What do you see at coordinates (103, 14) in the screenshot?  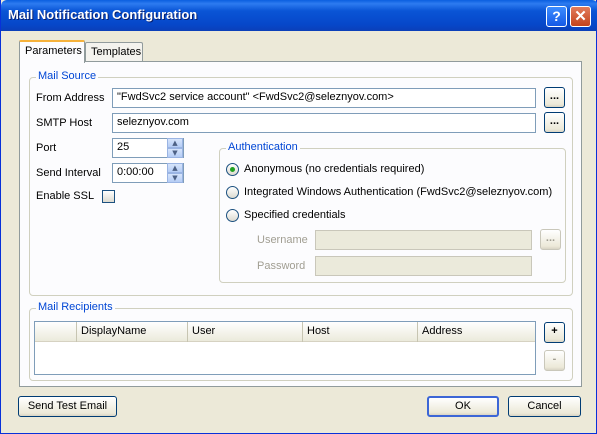 I see `window-title: Mail Notification Configuration` at bounding box center [103, 14].